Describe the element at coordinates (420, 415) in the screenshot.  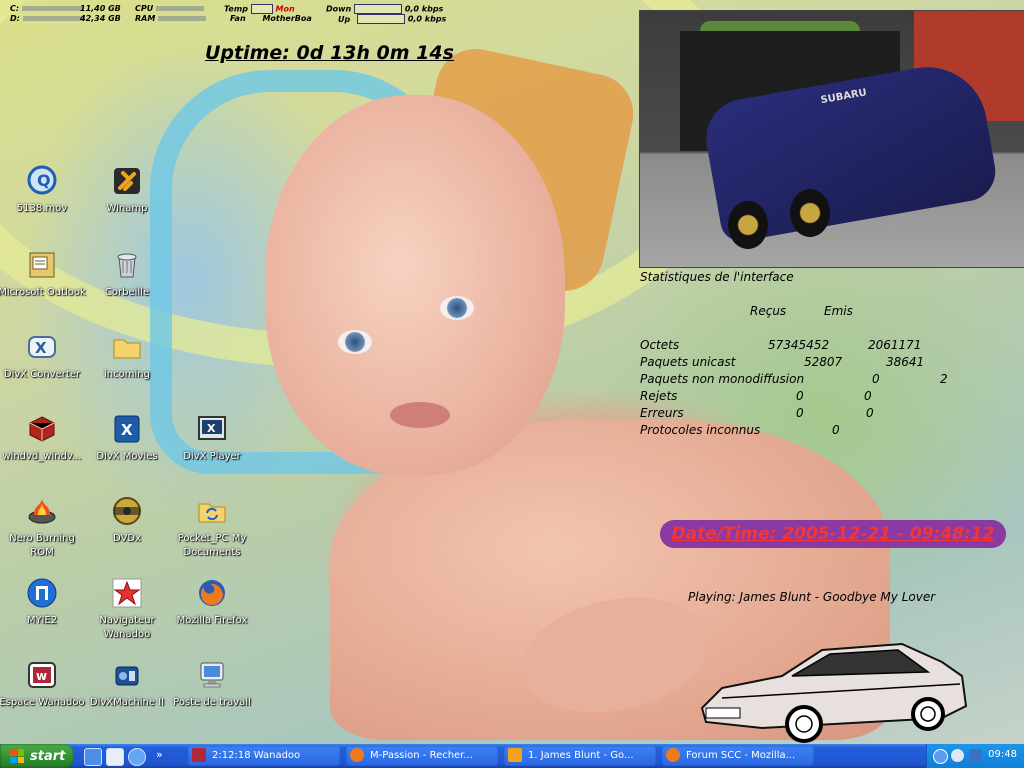
I see `baby-mouth` at that location.